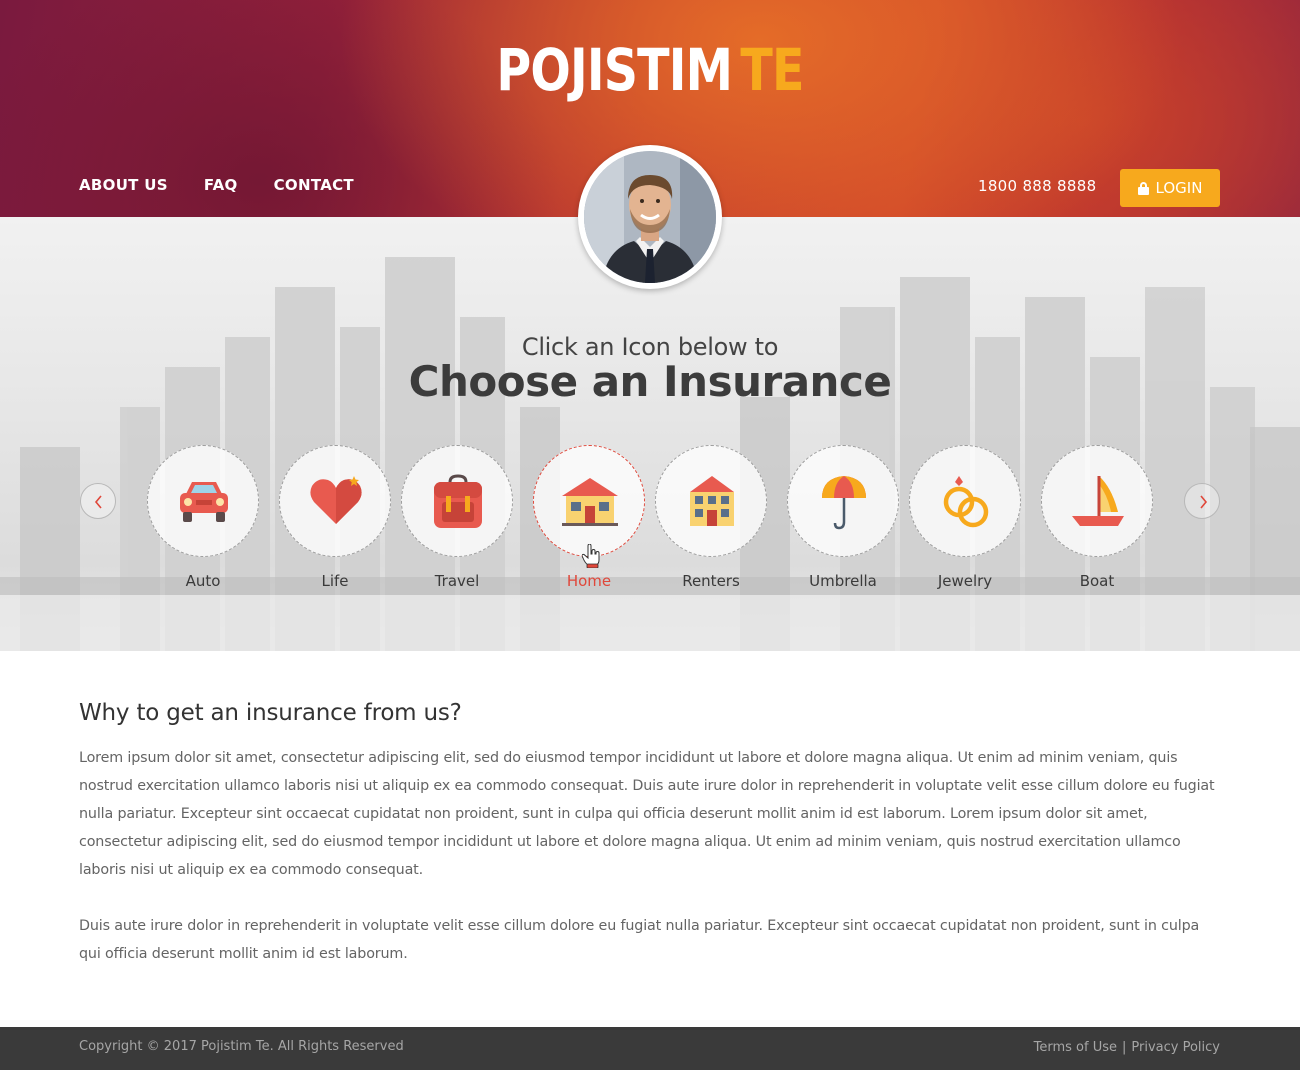 The width and height of the screenshot is (1300, 1070). I want to click on heart-icon, so click(336, 500).